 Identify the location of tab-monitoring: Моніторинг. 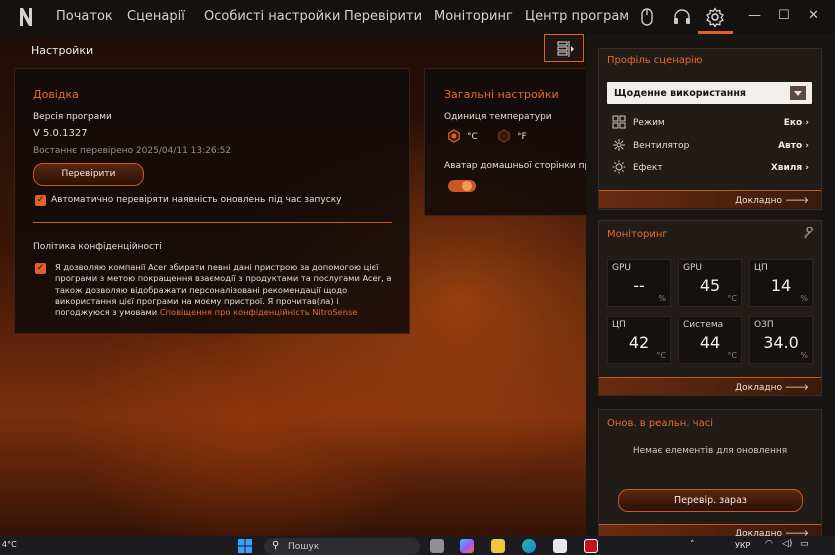
(473, 16).